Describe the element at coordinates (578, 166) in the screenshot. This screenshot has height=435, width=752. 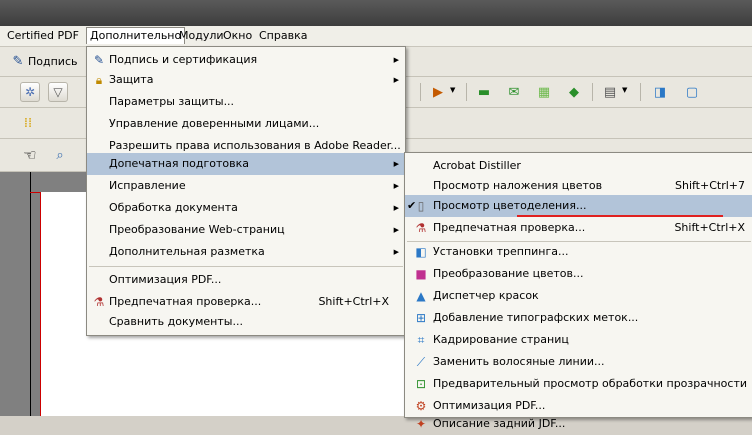
I see `submenu-item-distiller: Acrobat Distiller` at that location.